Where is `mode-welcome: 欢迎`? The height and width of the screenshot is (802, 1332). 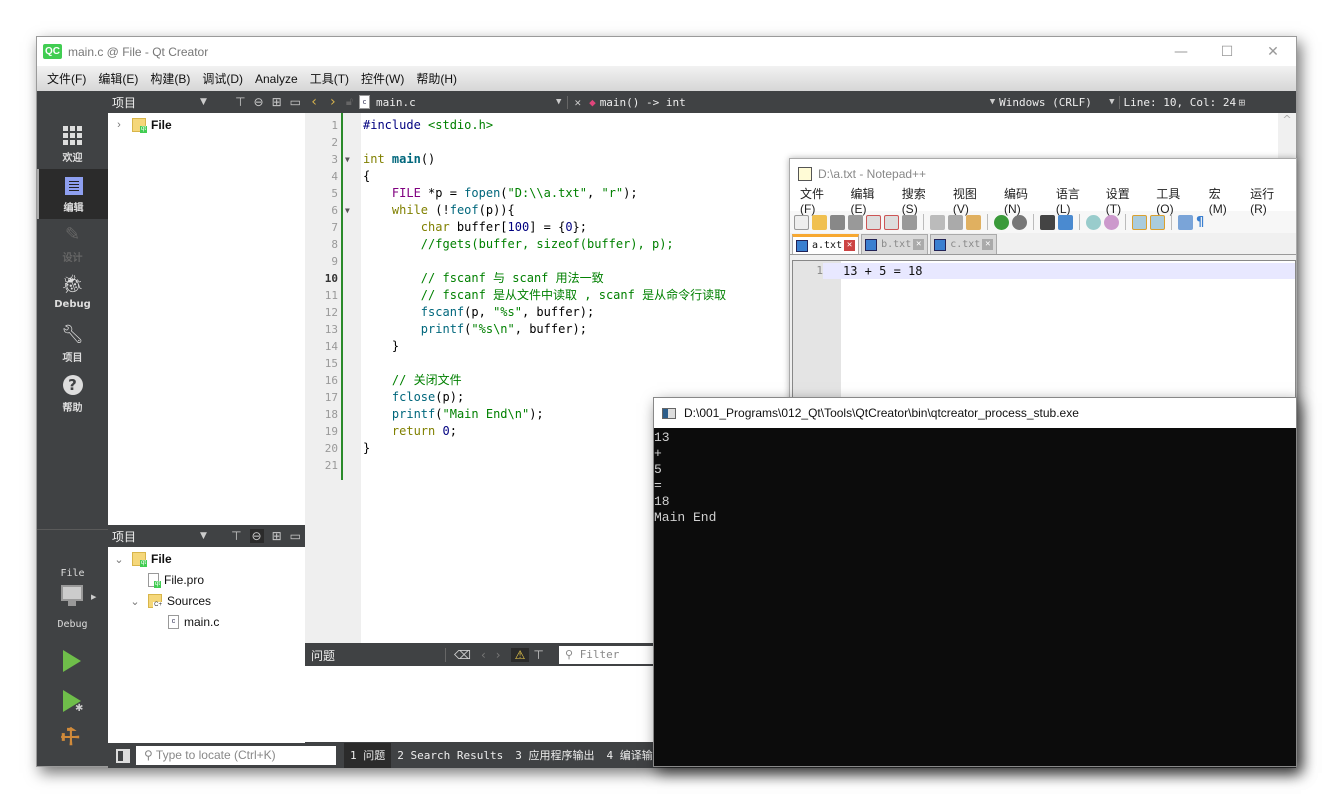
mode-welcome: 欢迎 is located at coordinates (72, 144).